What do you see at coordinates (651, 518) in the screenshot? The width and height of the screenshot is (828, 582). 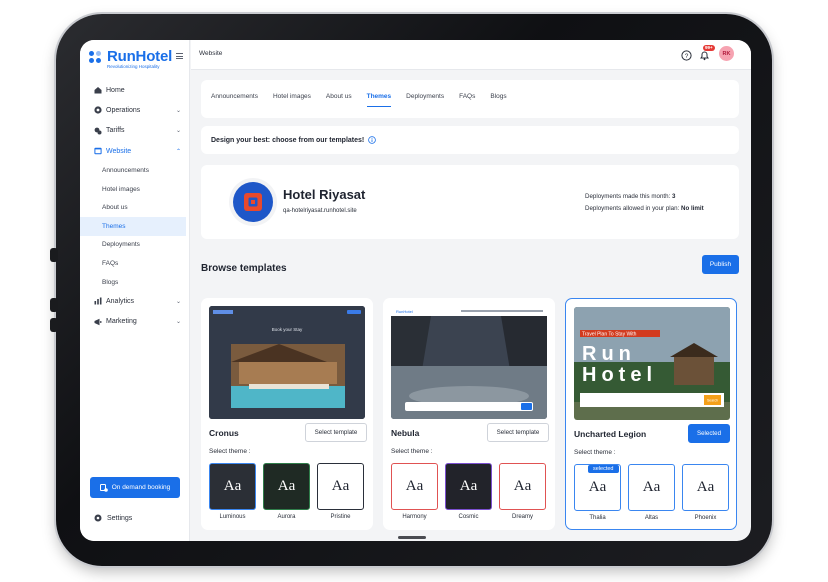 I see `theme-name: Altas` at bounding box center [651, 518].